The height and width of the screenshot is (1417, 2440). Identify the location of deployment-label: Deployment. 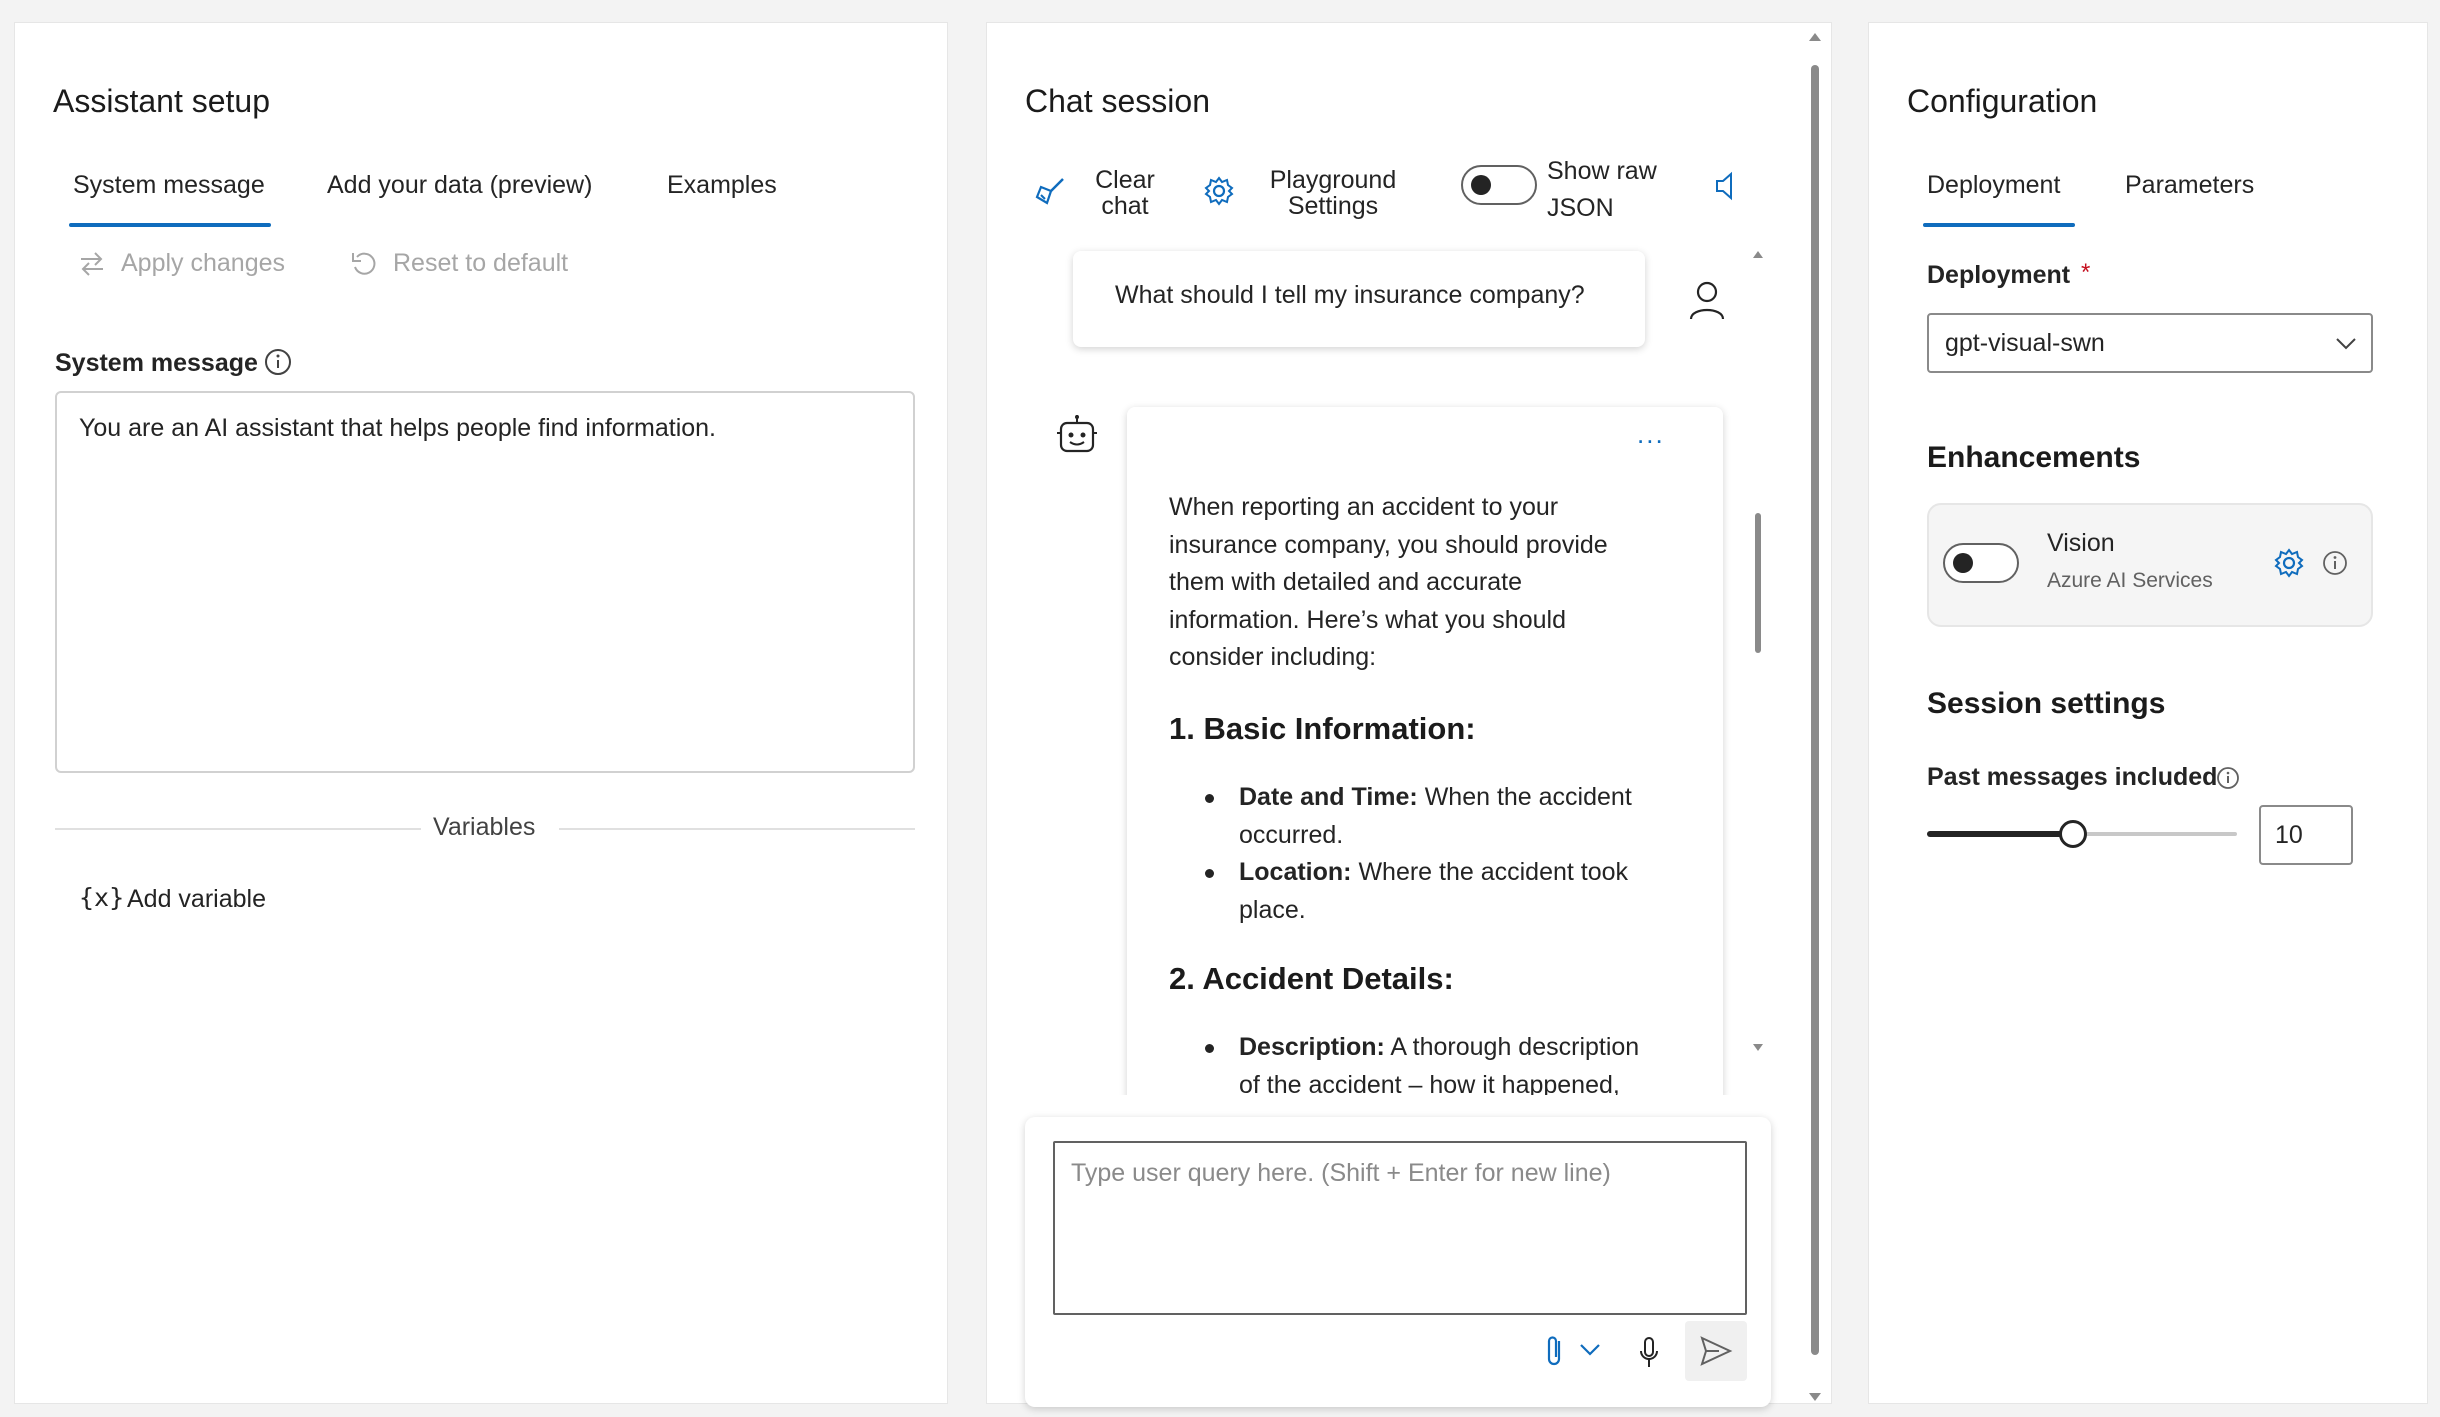
(1999, 275).